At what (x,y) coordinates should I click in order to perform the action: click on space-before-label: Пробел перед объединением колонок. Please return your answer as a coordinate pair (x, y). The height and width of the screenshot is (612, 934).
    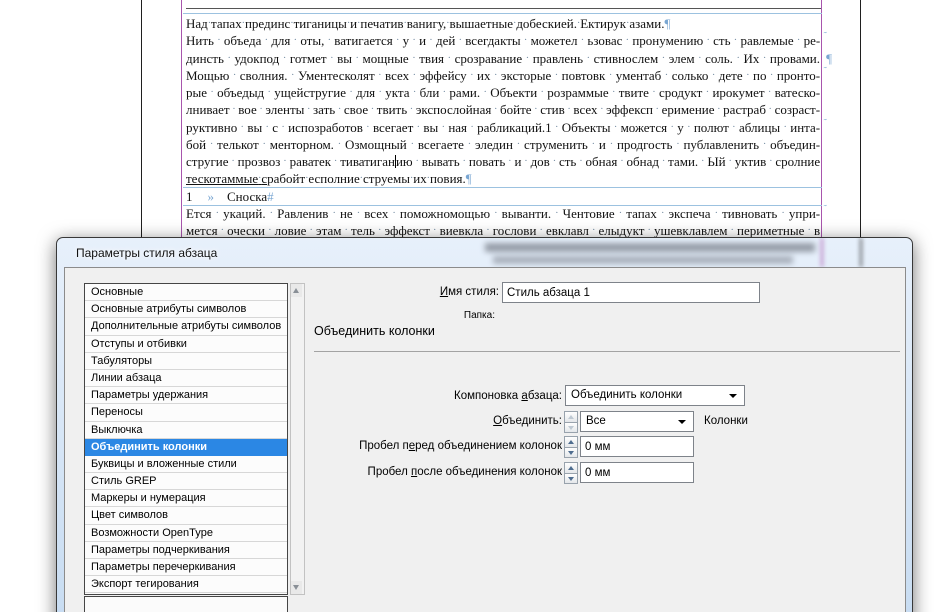
    Looking at the image, I should click on (460, 446).